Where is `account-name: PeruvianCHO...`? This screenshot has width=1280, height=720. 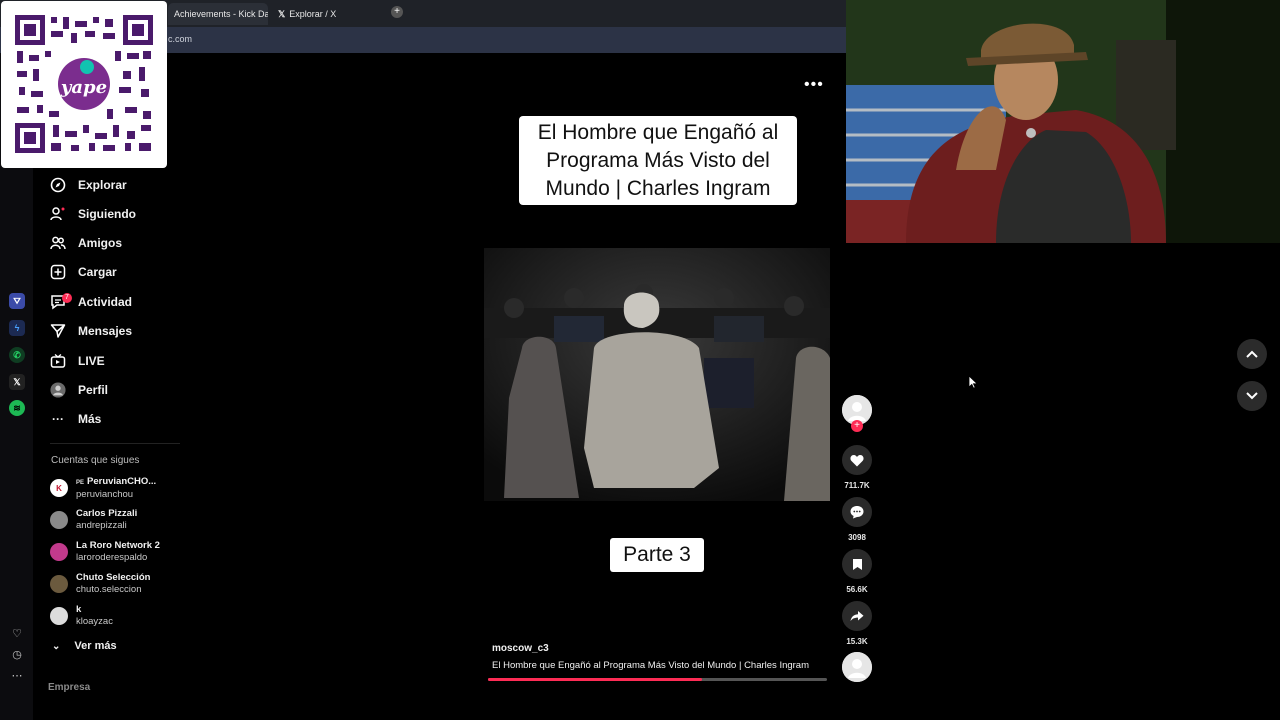 account-name: PeruvianCHO... is located at coordinates (122, 481).